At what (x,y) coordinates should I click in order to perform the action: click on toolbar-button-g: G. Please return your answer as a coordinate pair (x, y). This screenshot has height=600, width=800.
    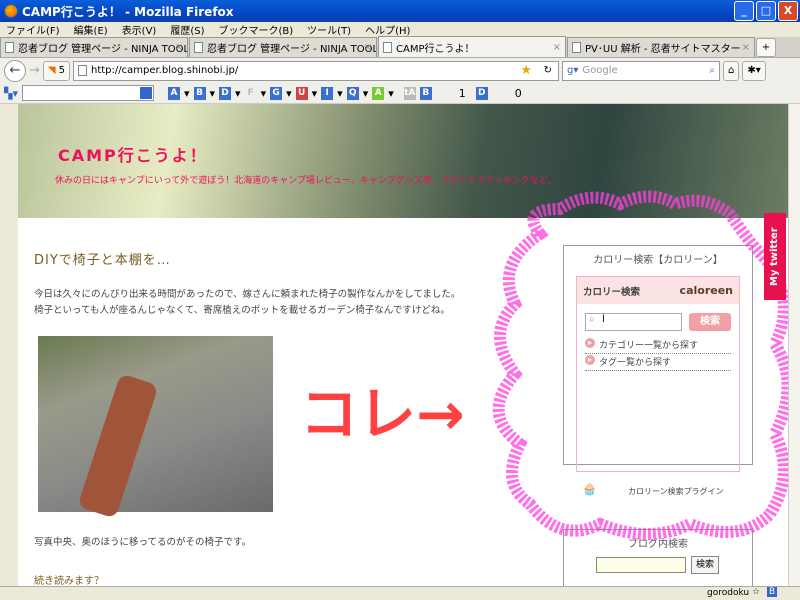
    Looking at the image, I should click on (276, 93).